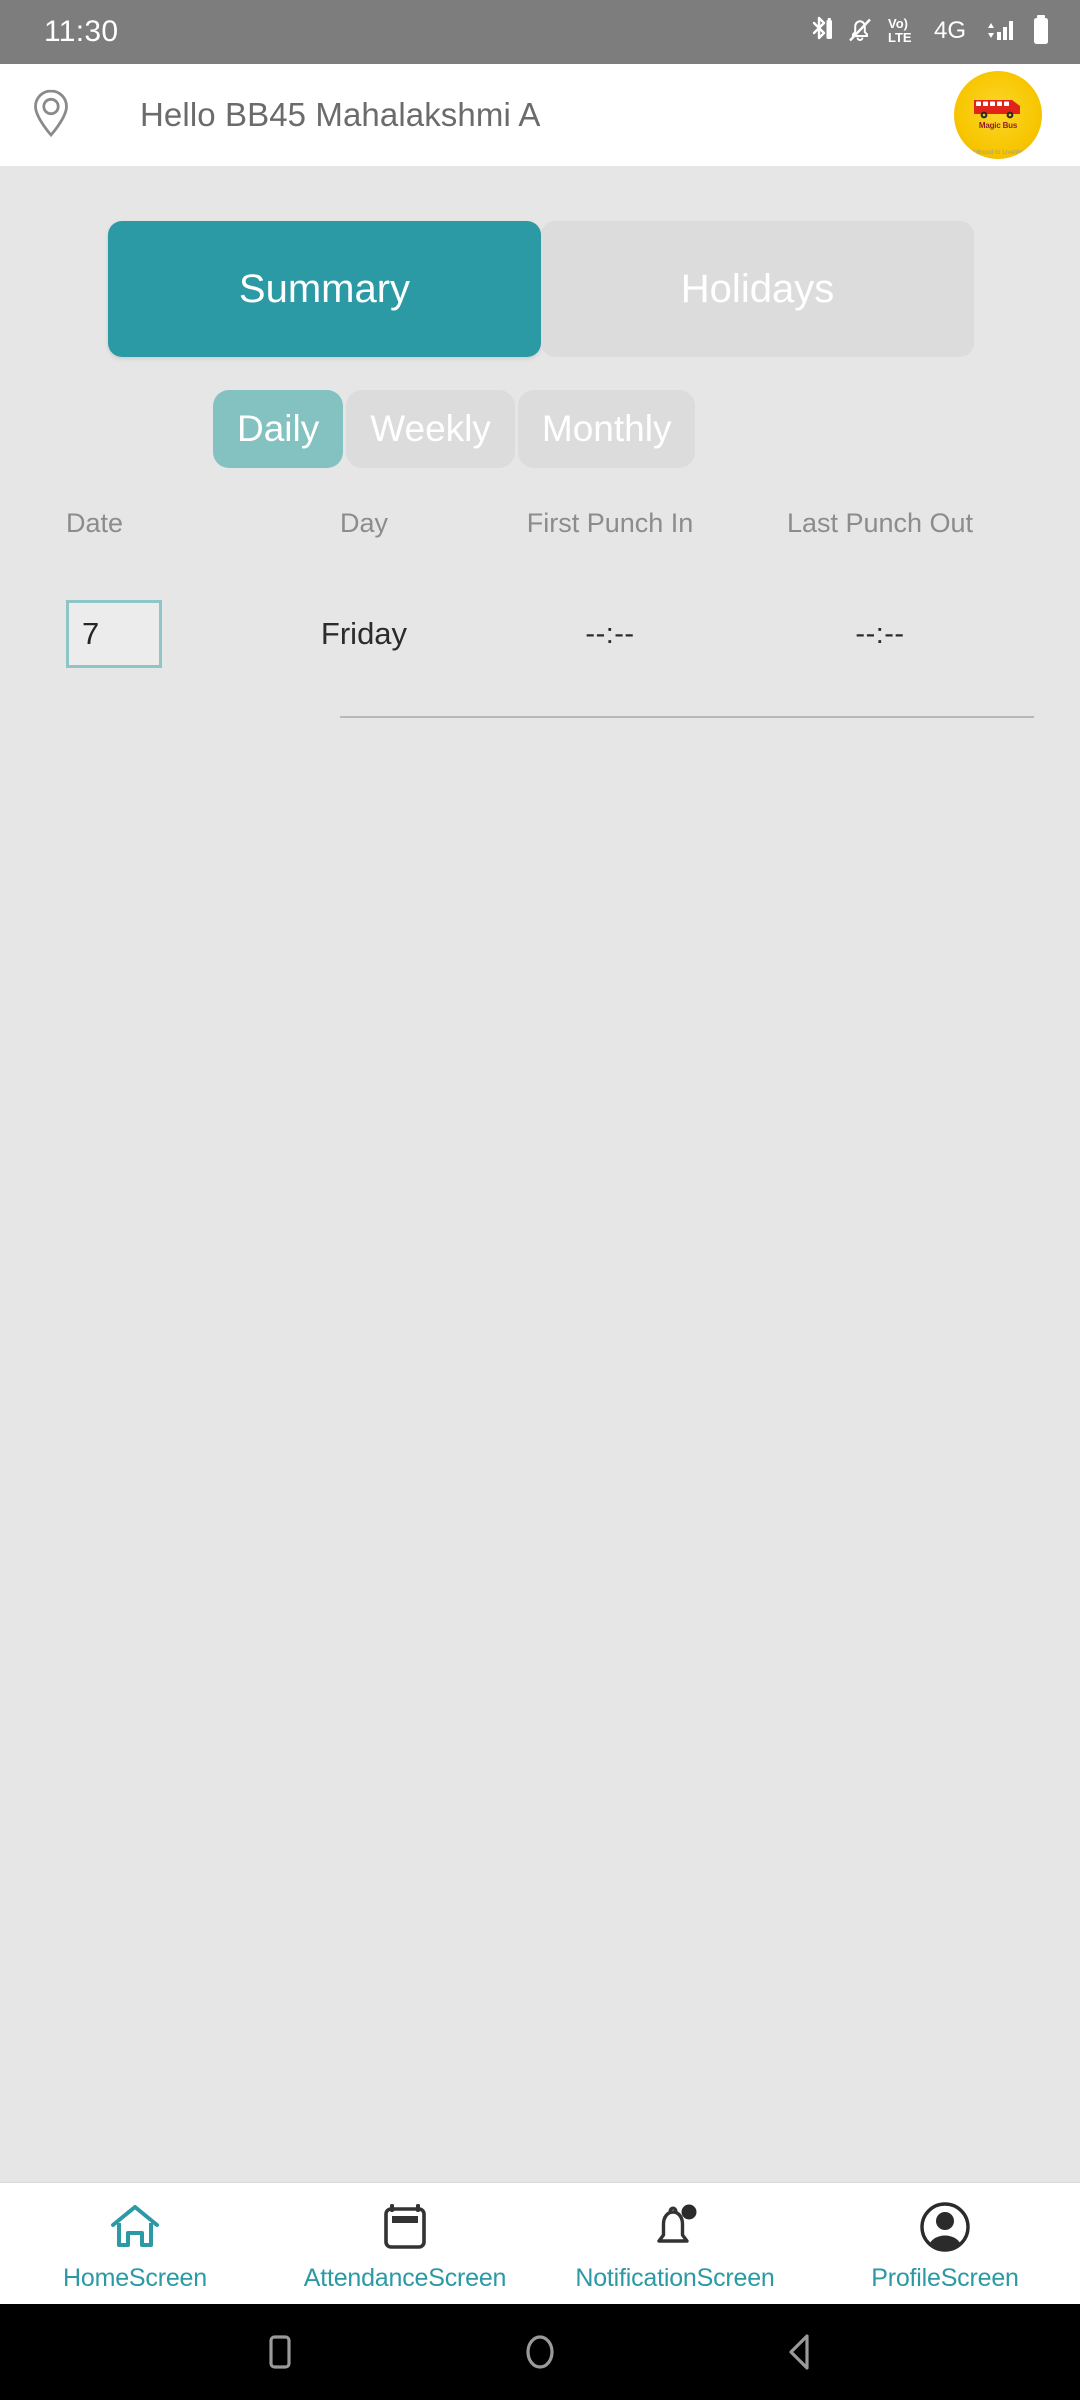 The width and height of the screenshot is (1080, 2400). What do you see at coordinates (929, 32) in the screenshot?
I see `status-icons: Vo) LTE 4G` at bounding box center [929, 32].